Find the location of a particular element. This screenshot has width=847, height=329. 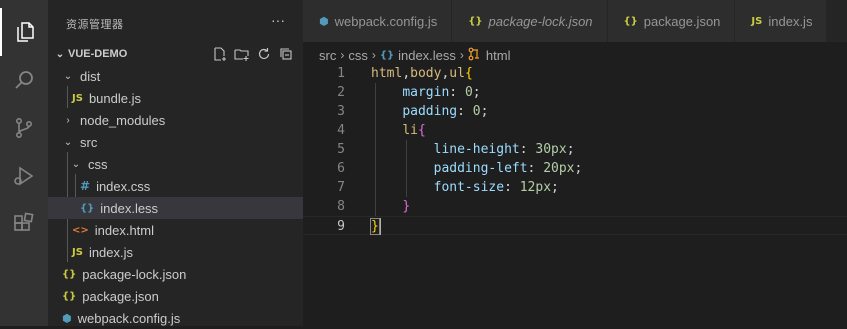

code-token: { is located at coordinates (468, 73).